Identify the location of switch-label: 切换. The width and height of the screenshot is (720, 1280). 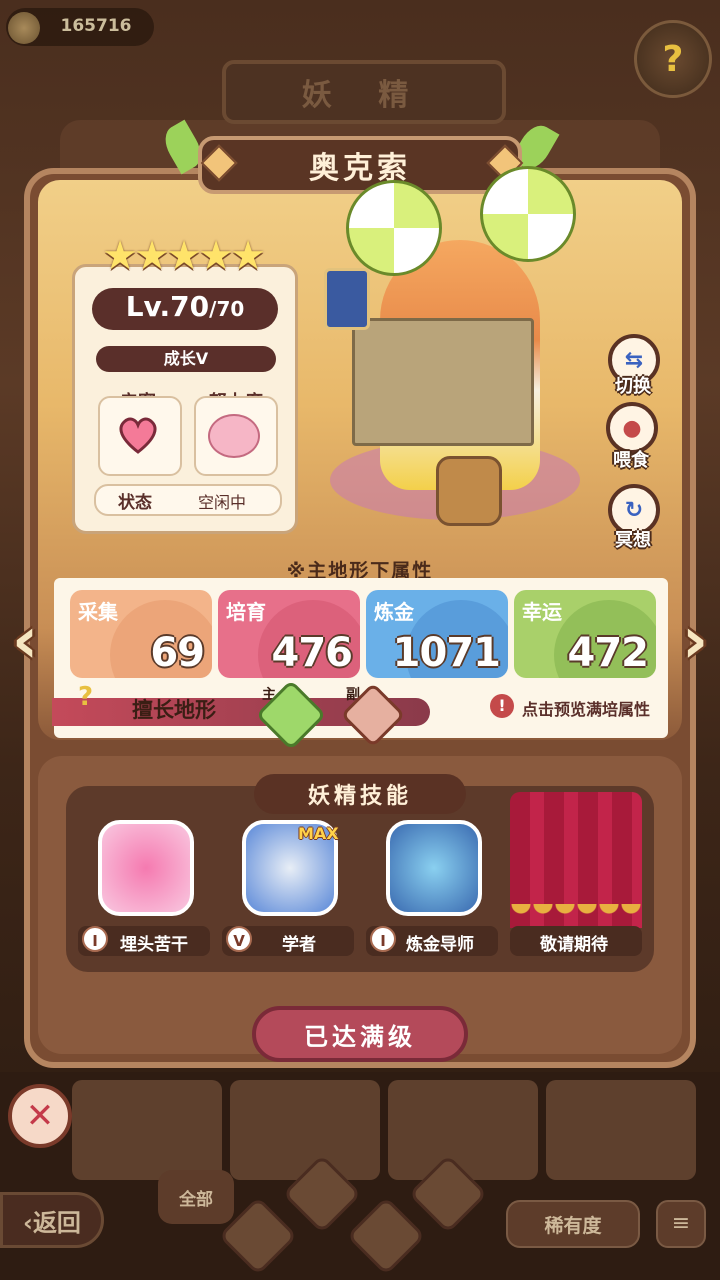
(633, 386).